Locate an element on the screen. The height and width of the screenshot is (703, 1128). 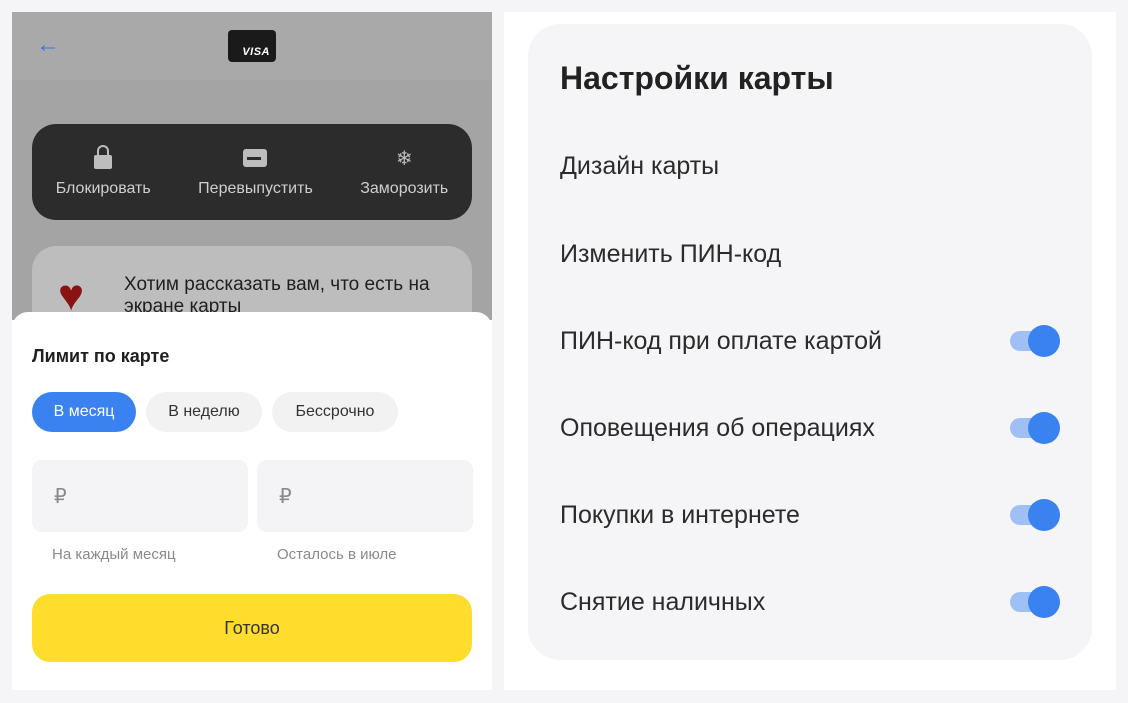
top-bar: ← VISA is located at coordinates (252, 46).